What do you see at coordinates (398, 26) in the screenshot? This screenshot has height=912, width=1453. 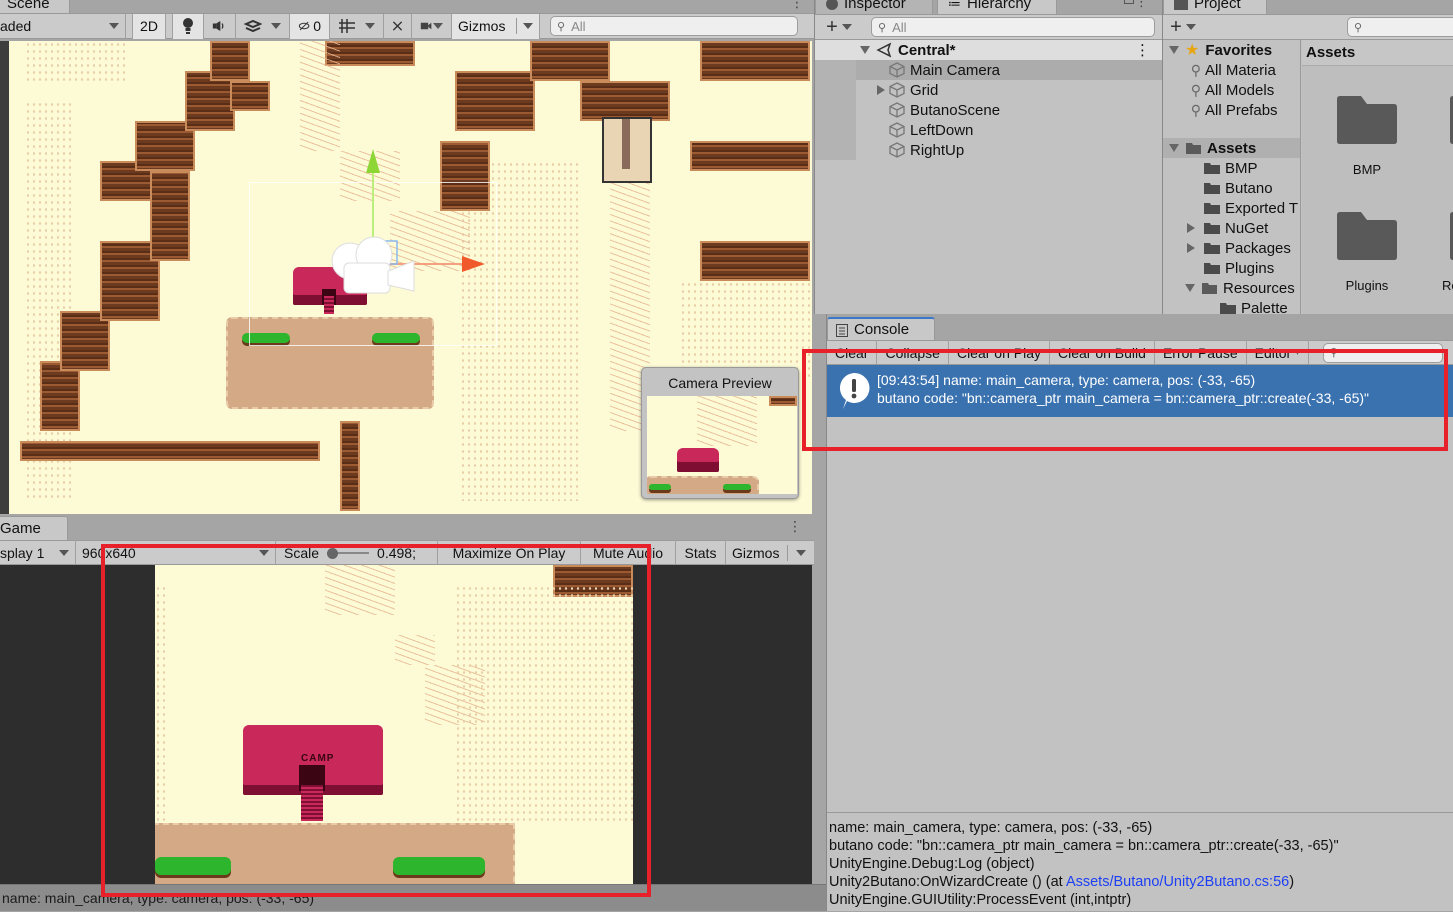 I see `tools-button` at bounding box center [398, 26].